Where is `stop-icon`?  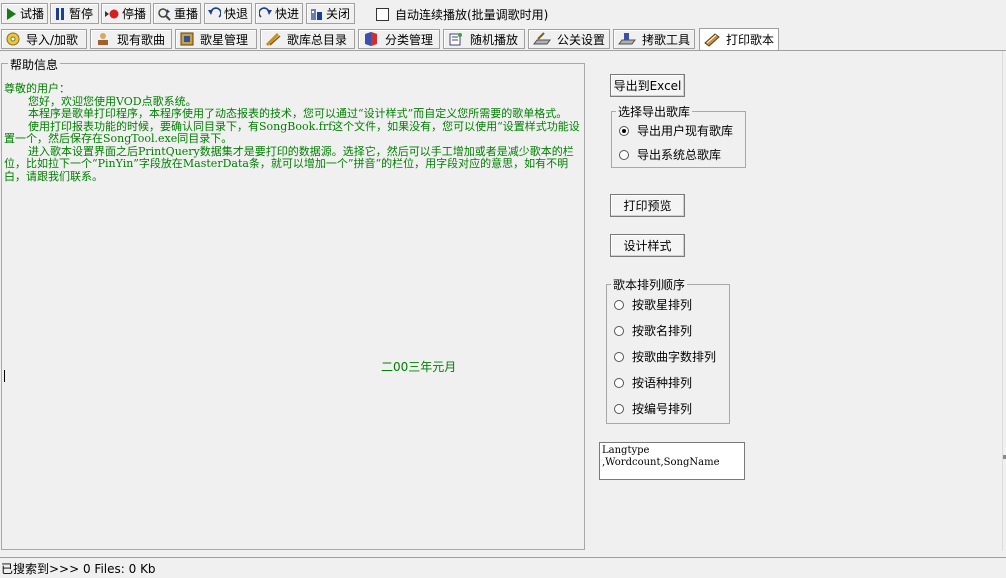 stop-icon is located at coordinates (112, 13).